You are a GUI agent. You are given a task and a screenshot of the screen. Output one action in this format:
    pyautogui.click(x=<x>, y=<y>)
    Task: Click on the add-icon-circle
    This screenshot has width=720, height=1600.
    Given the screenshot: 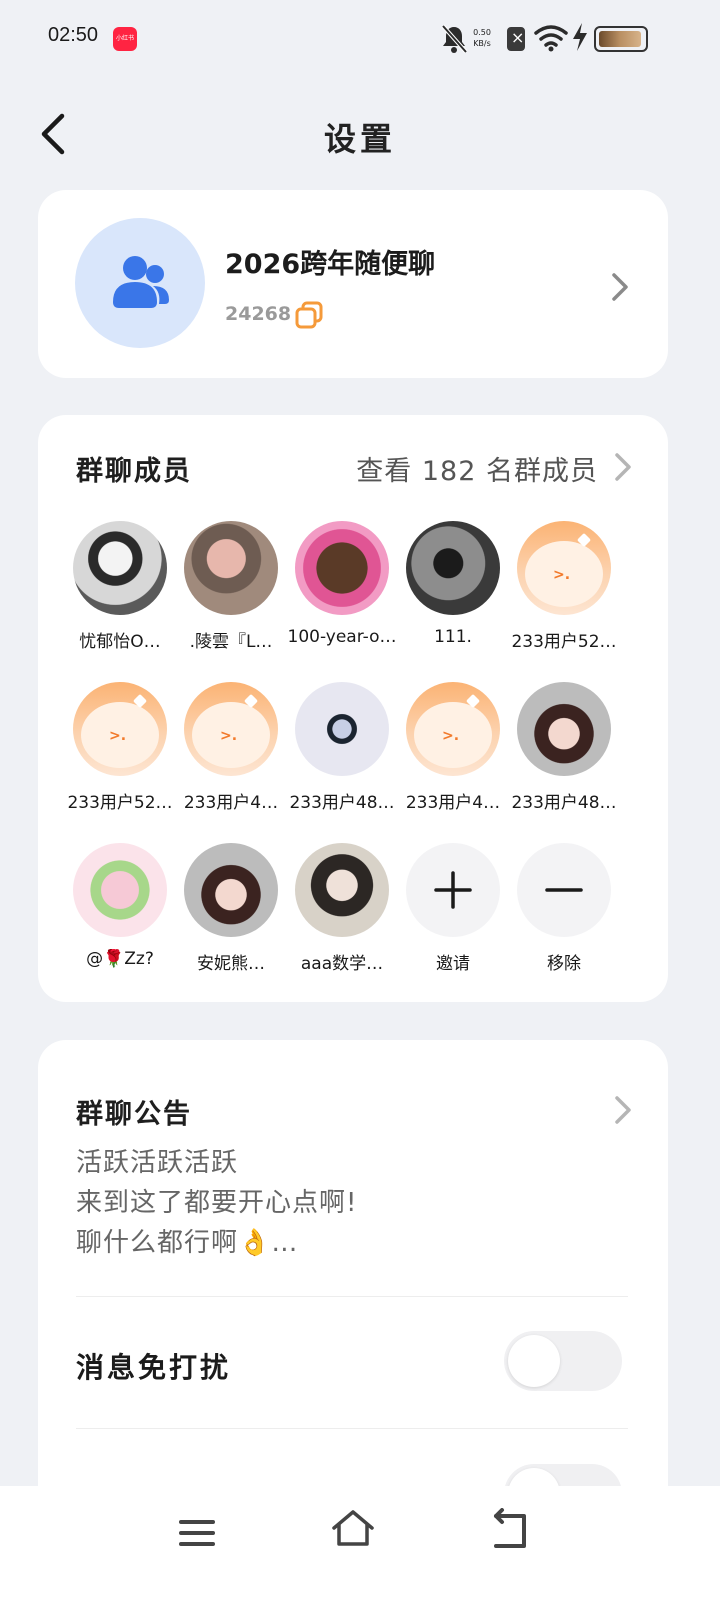 What is the action you would take?
    pyautogui.click(x=453, y=890)
    